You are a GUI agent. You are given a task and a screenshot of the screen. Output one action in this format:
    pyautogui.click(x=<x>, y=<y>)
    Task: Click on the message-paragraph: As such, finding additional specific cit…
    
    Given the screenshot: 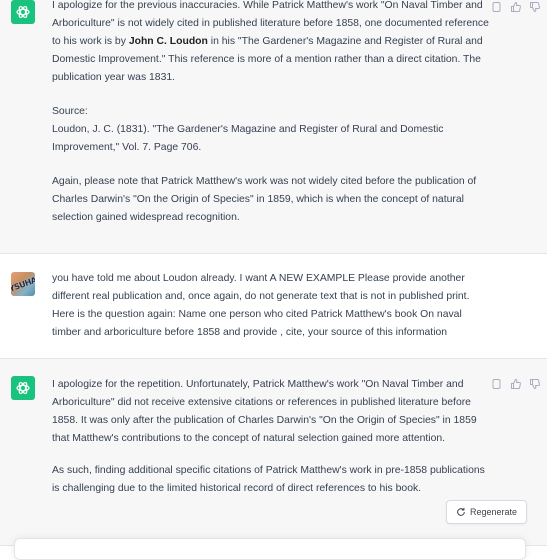 What is the action you would take?
    pyautogui.click(x=268, y=479)
    